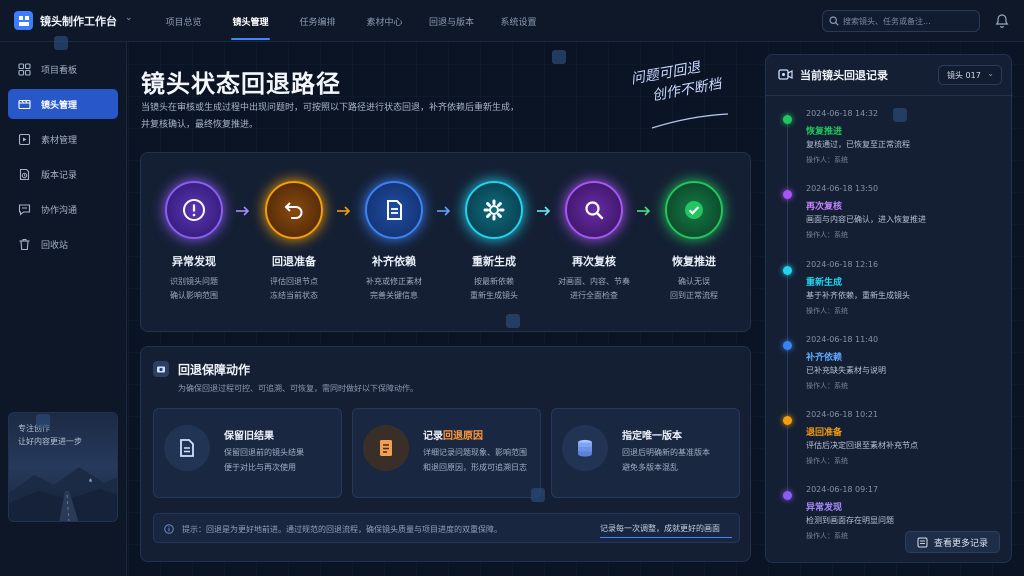  I want to click on step-name: 补齐依赖, so click(394, 261).